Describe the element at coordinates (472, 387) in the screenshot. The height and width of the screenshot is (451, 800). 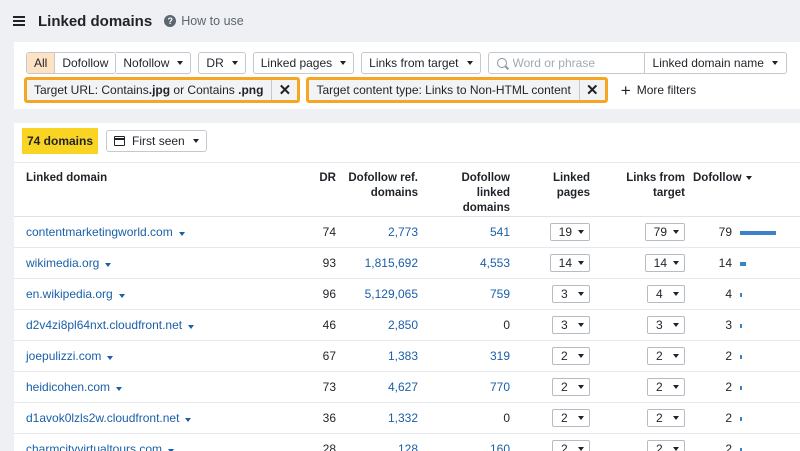
I see `linked-domains-cell: 770` at that location.